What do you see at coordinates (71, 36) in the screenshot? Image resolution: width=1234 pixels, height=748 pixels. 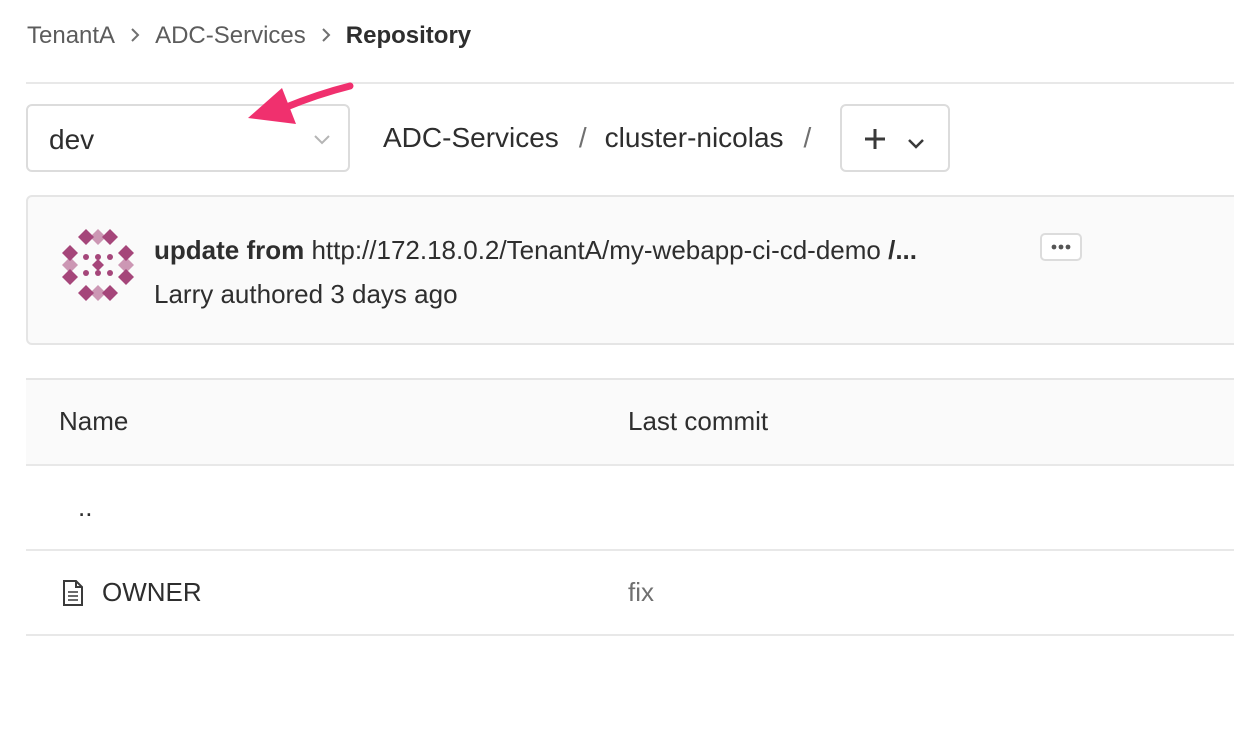 I see `breadcrumb-tenant: TenantA` at bounding box center [71, 36].